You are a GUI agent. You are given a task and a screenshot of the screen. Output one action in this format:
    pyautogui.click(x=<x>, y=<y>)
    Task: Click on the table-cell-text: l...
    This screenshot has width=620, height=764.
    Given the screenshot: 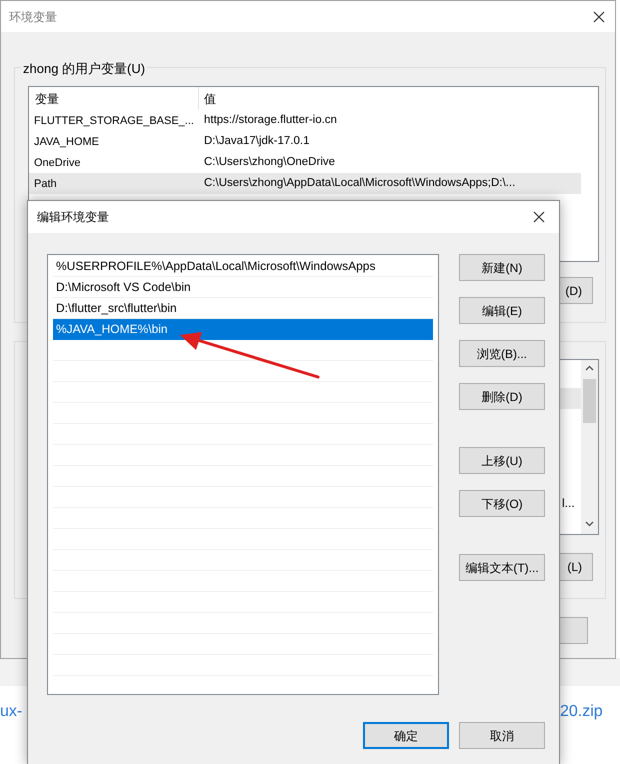 What is the action you would take?
    pyautogui.click(x=568, y=503)
    